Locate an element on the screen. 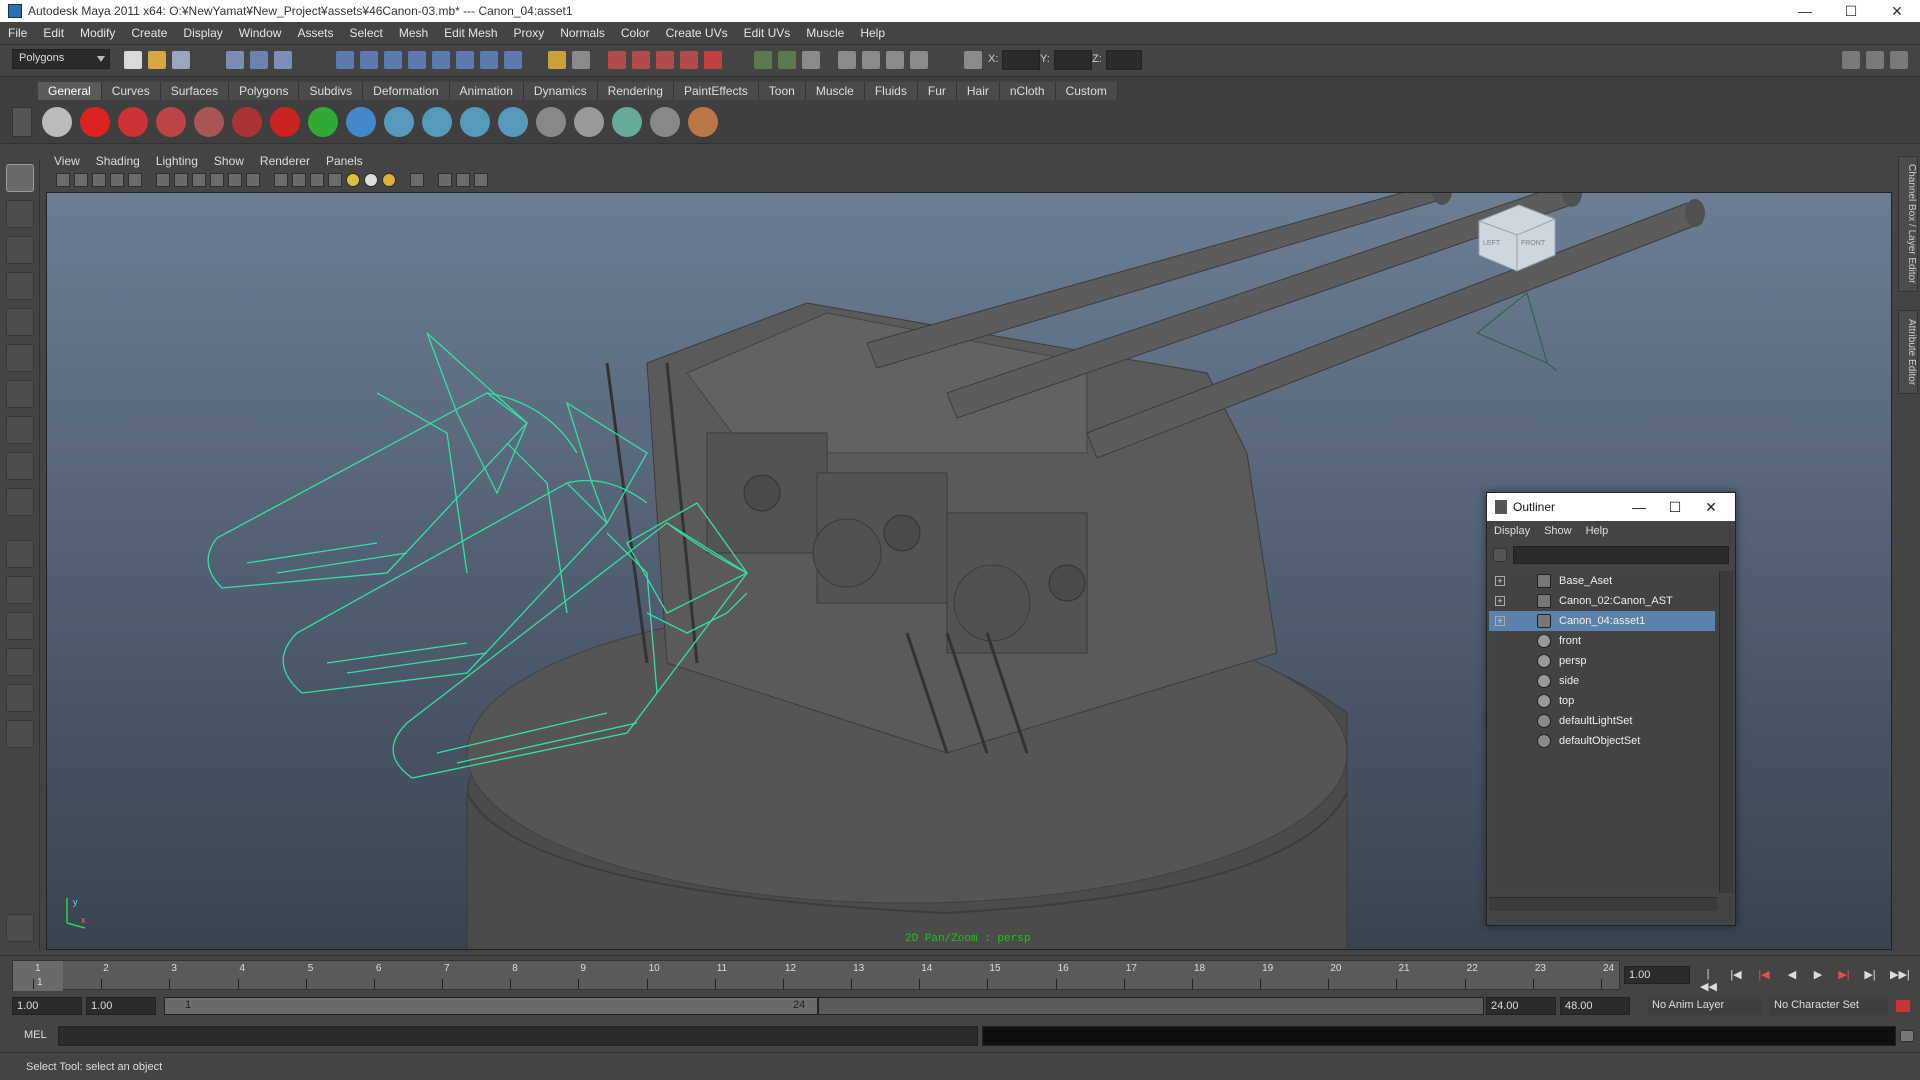 This screenshot has width=1920, height=1080. outliner-item-canon-02: + Canon_02:Canon_AST is located at coordinates (1602, 601).